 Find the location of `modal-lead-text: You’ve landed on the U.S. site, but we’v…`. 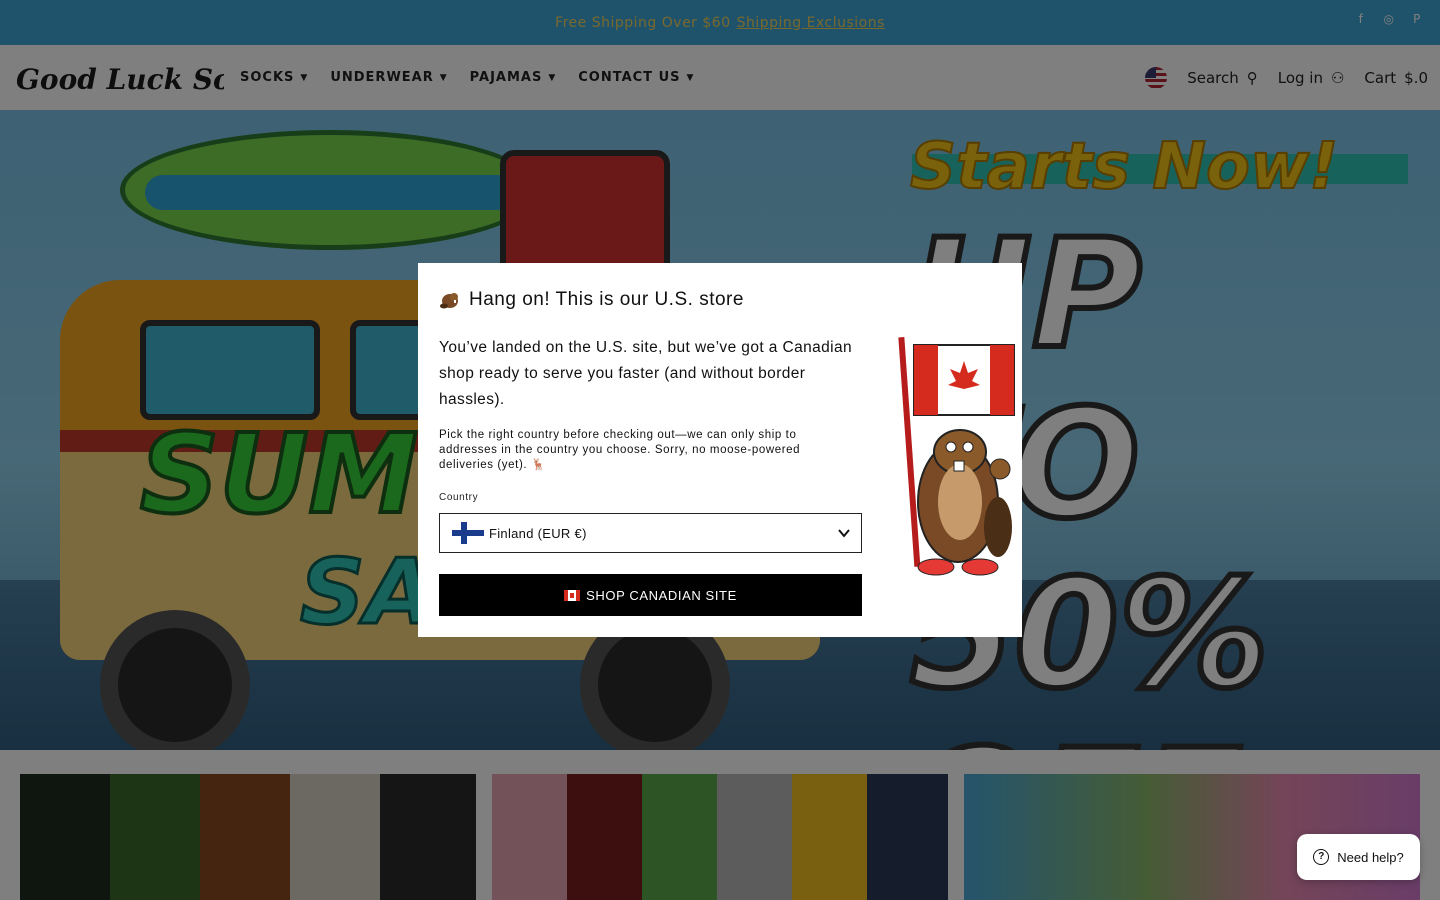

modal-lead-text: You’ve landed on the U.S. site, but we’v… is located at coordinates (646, 373).